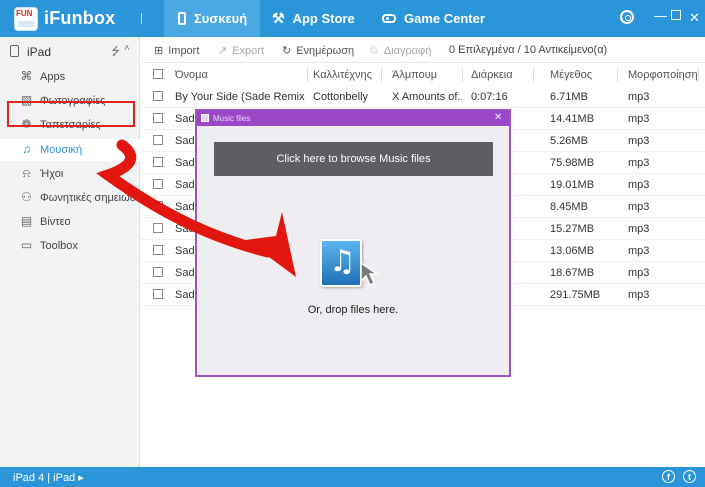 This screenshot has width=705, height=487. What do you see at coordinates (342, 75) in the screenshot?
I see `column-header-artist: Καλλιτέχνης` at bounding box center [342, 75].